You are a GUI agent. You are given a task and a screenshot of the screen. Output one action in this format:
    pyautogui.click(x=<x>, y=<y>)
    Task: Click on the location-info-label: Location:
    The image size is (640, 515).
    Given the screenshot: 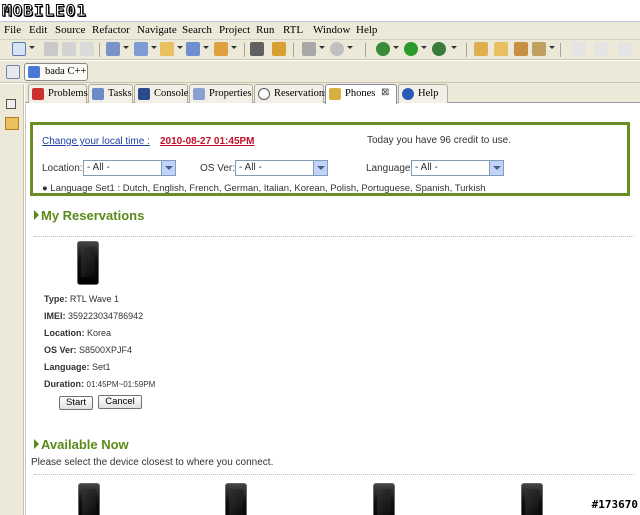 What is the action you would take?
    pyautogui.click(x=64, y=333)
    